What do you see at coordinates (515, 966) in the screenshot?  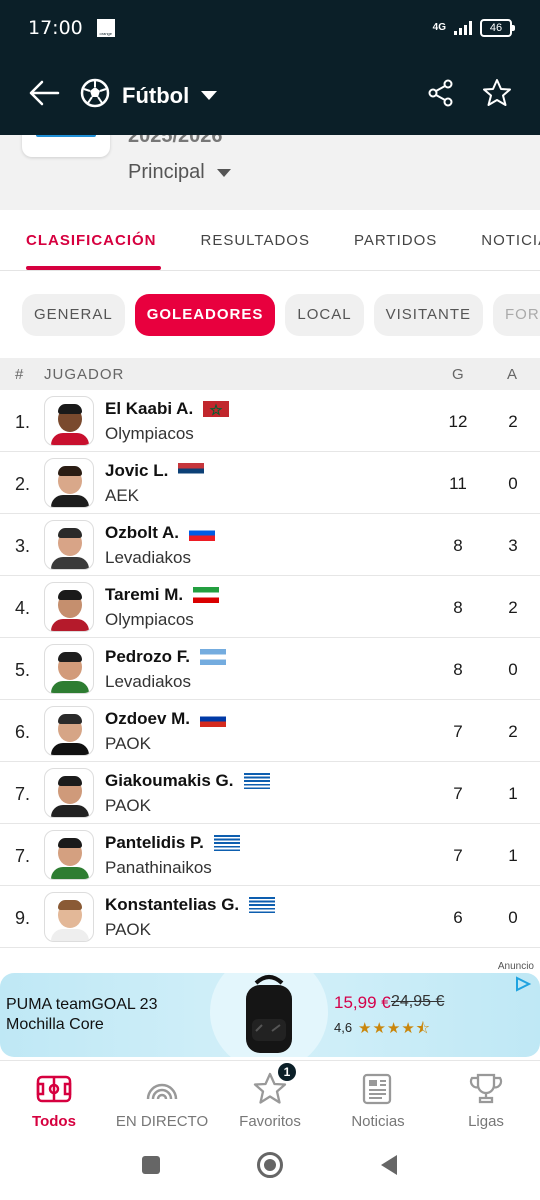 I see `ad-label: Anuncio` at bounding box center [515, 966].